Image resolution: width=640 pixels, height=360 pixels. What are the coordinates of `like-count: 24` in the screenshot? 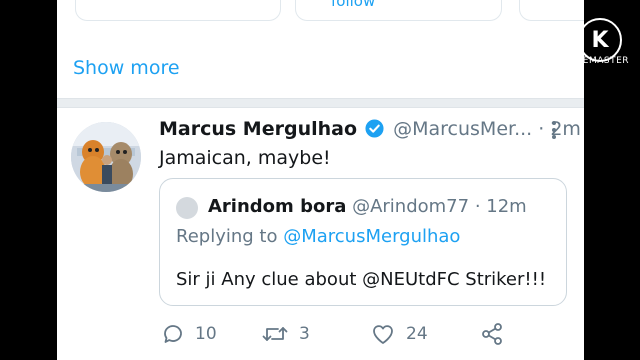 It's located at (417, 334).